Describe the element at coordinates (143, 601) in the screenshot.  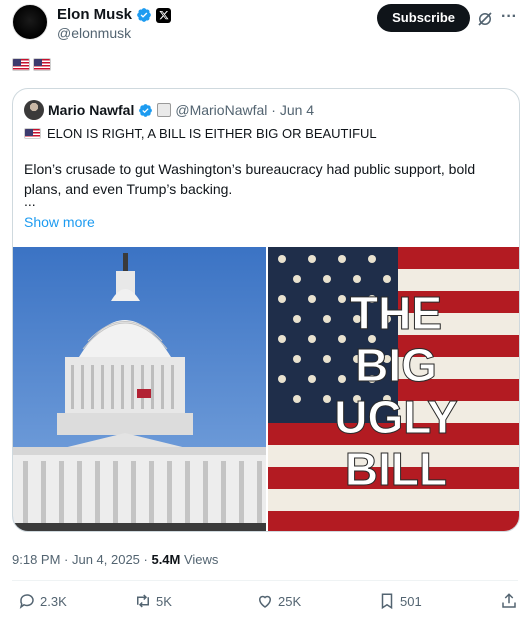
I see `repost-icon` at that location.